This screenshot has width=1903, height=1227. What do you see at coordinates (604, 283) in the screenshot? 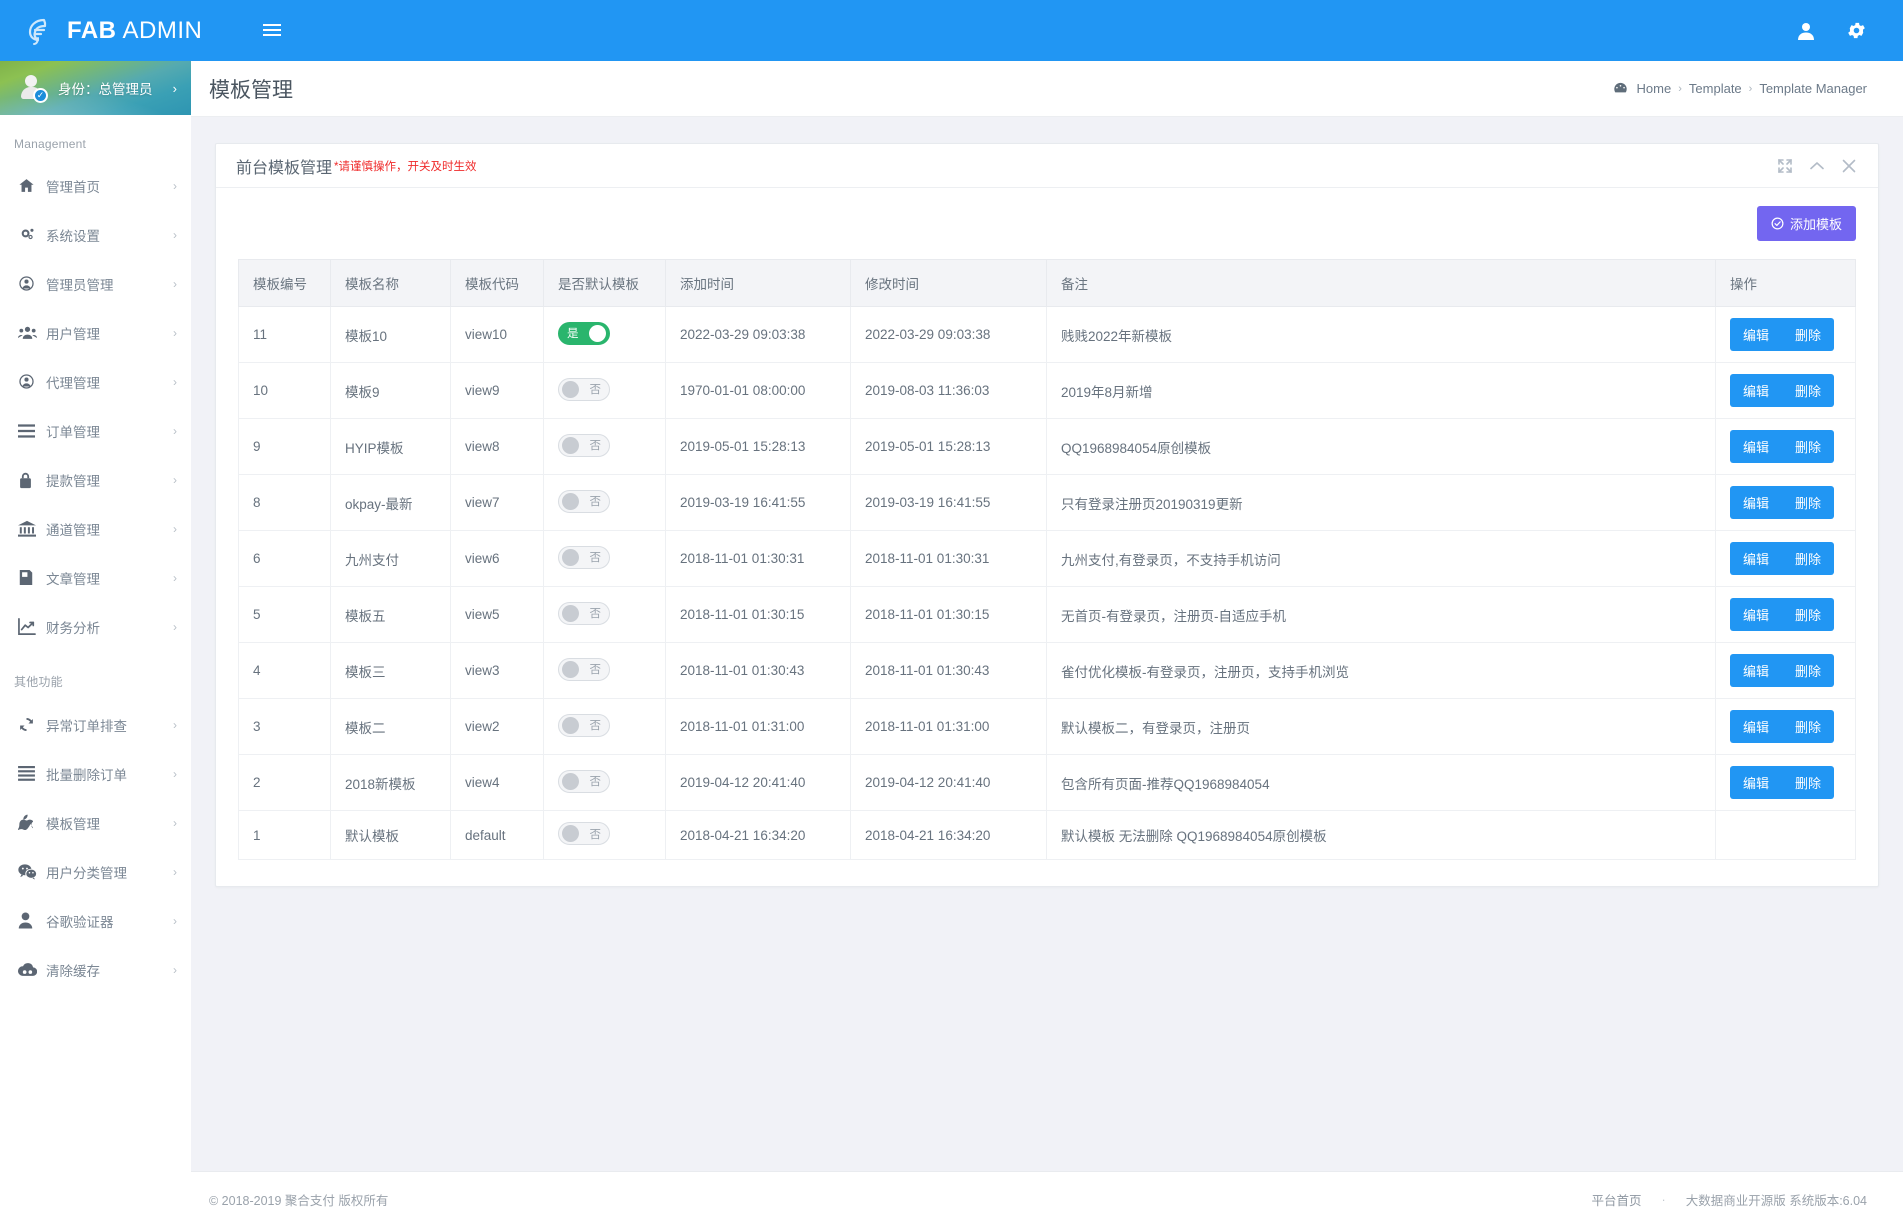
I see `column-header-default: 是否默认模板` at bounding box center [604, 283].